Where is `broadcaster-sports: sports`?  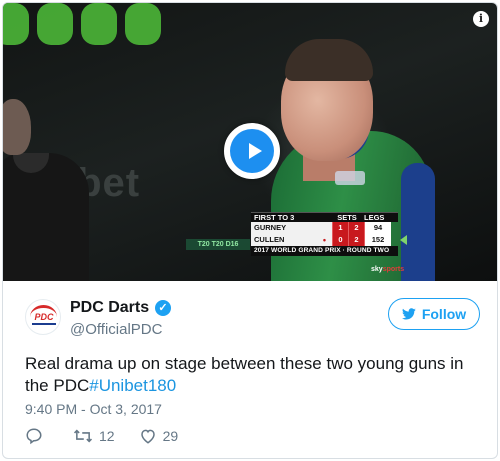
broadcaster-sports: sports is located at coordinates (393, 269).